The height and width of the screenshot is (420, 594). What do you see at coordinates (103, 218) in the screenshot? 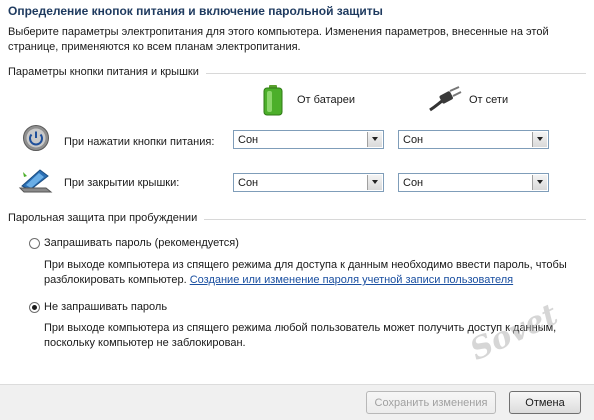
I see `password-group-label: Парольная защита при пробуждении` at bounding box center [103, 218].